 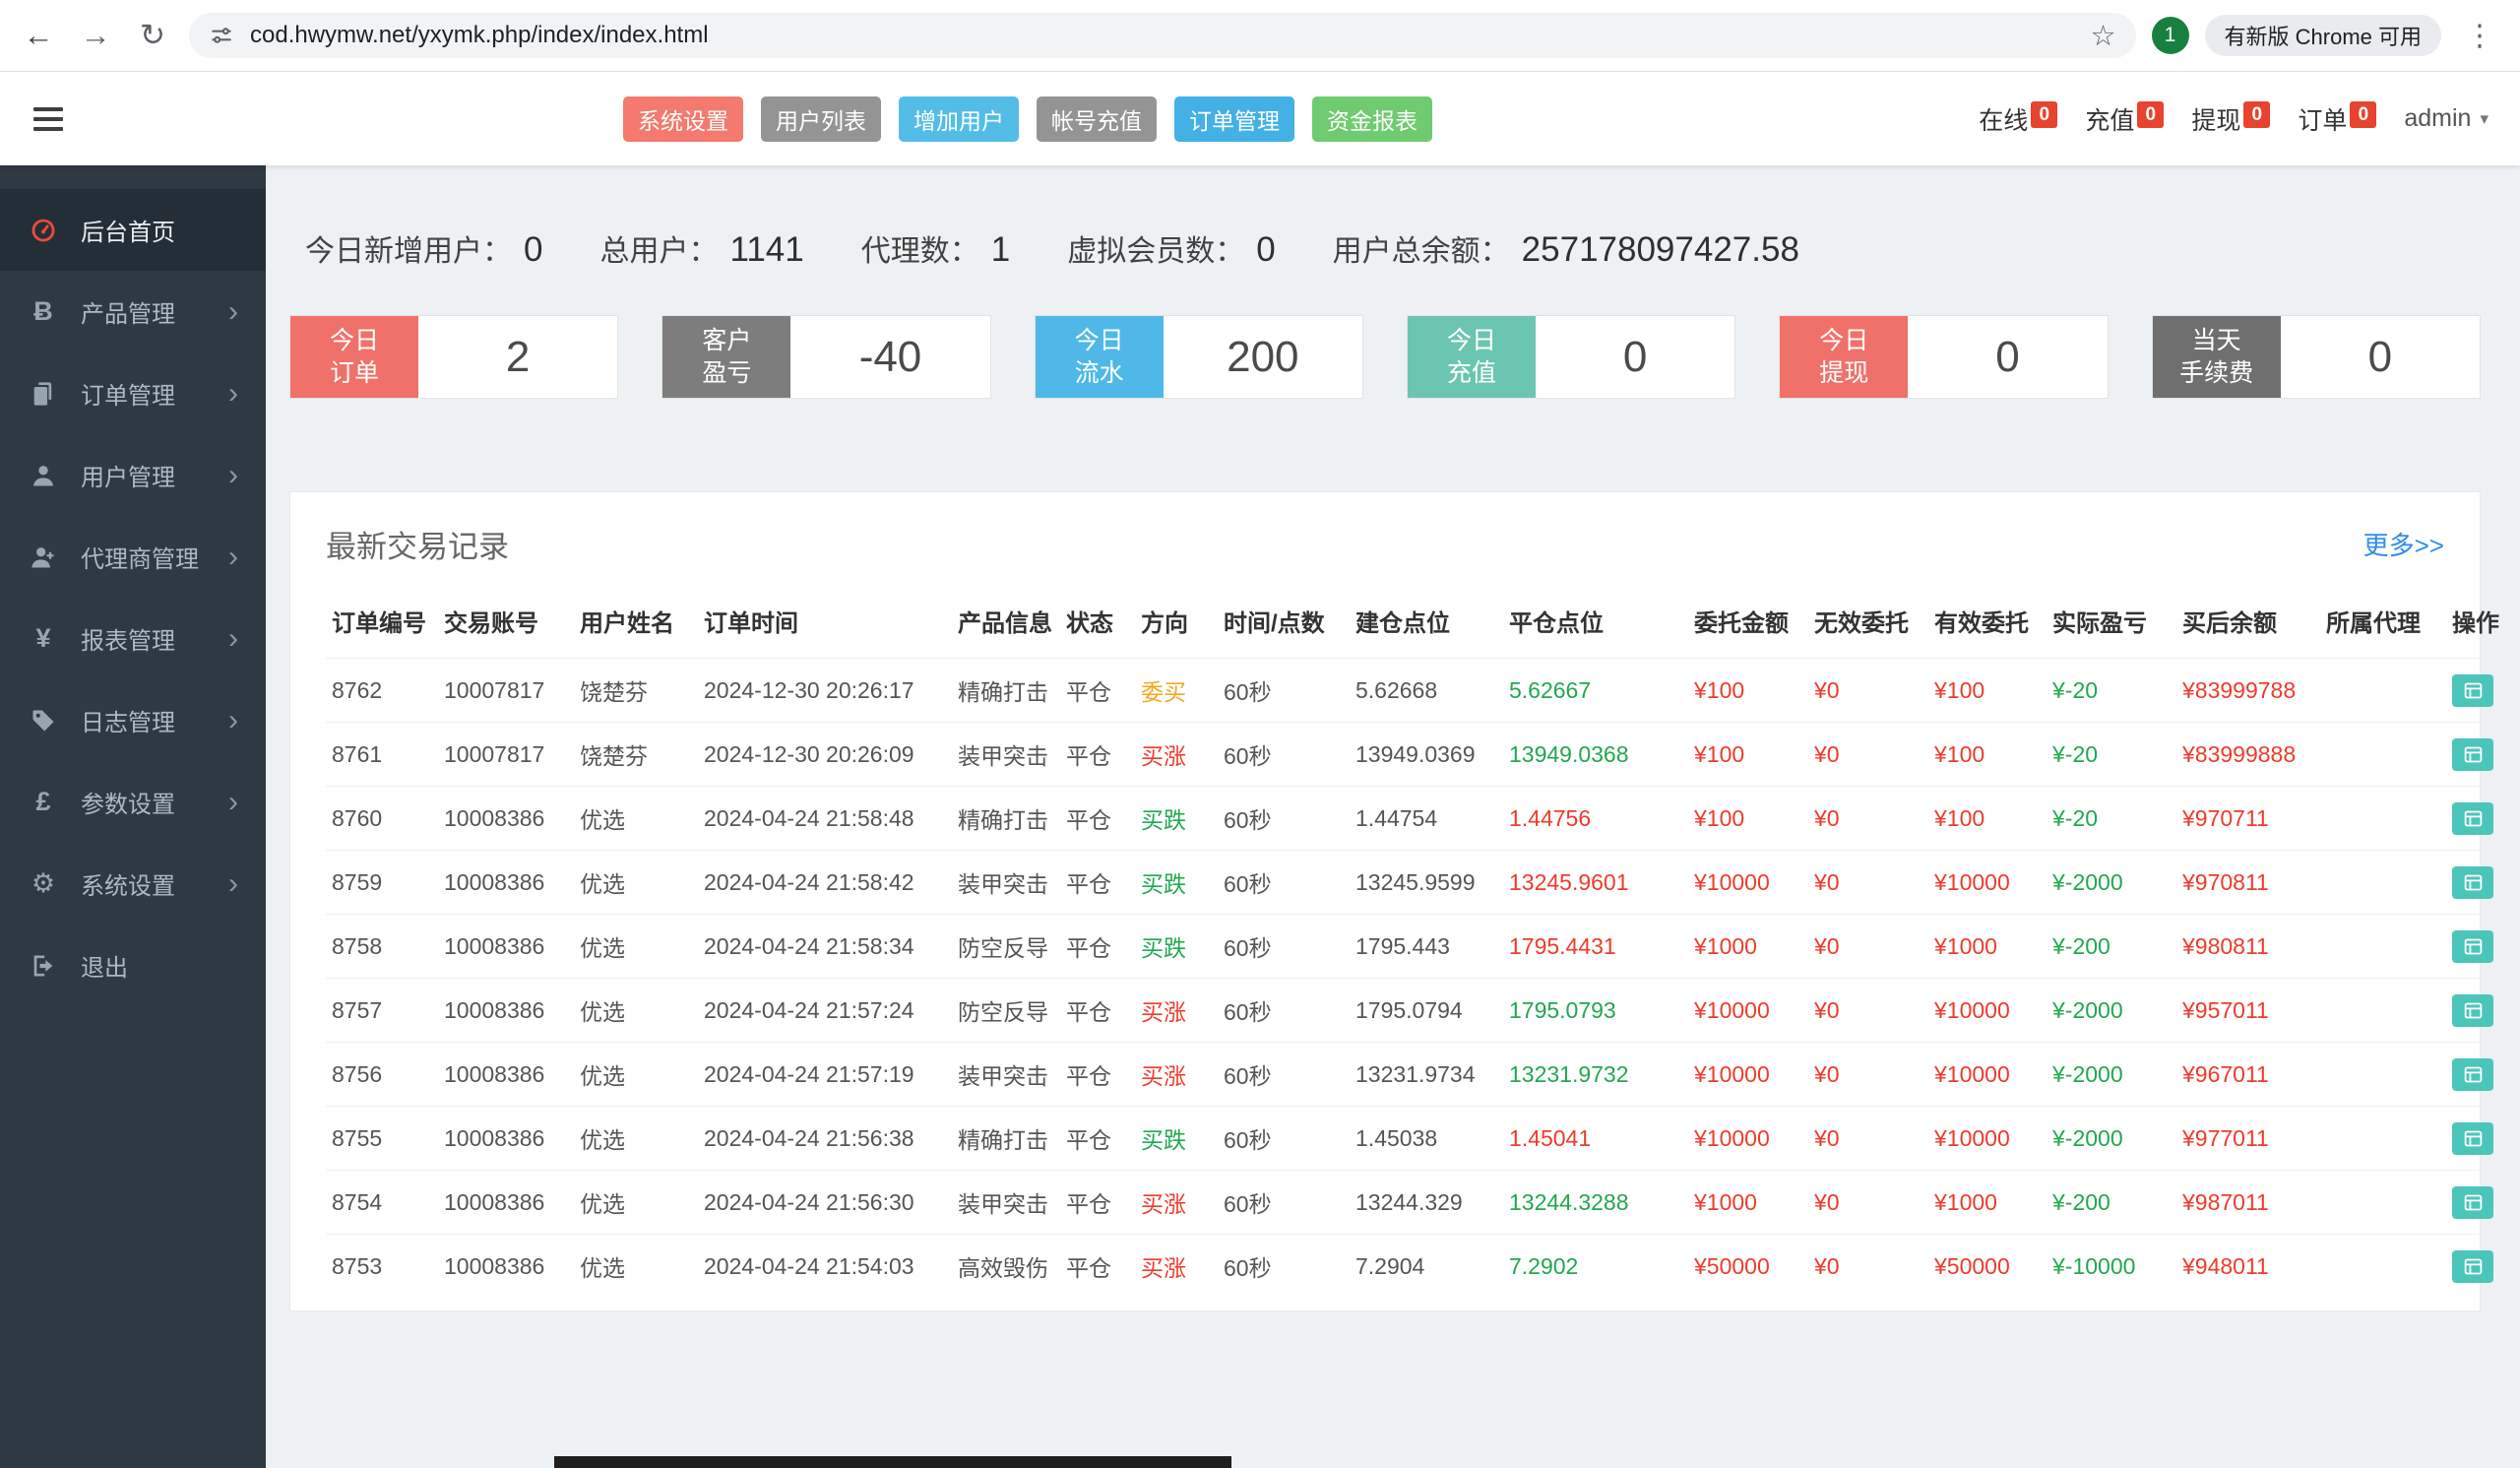 I want to click on back-icon: ←, so click(x=38, y=36).